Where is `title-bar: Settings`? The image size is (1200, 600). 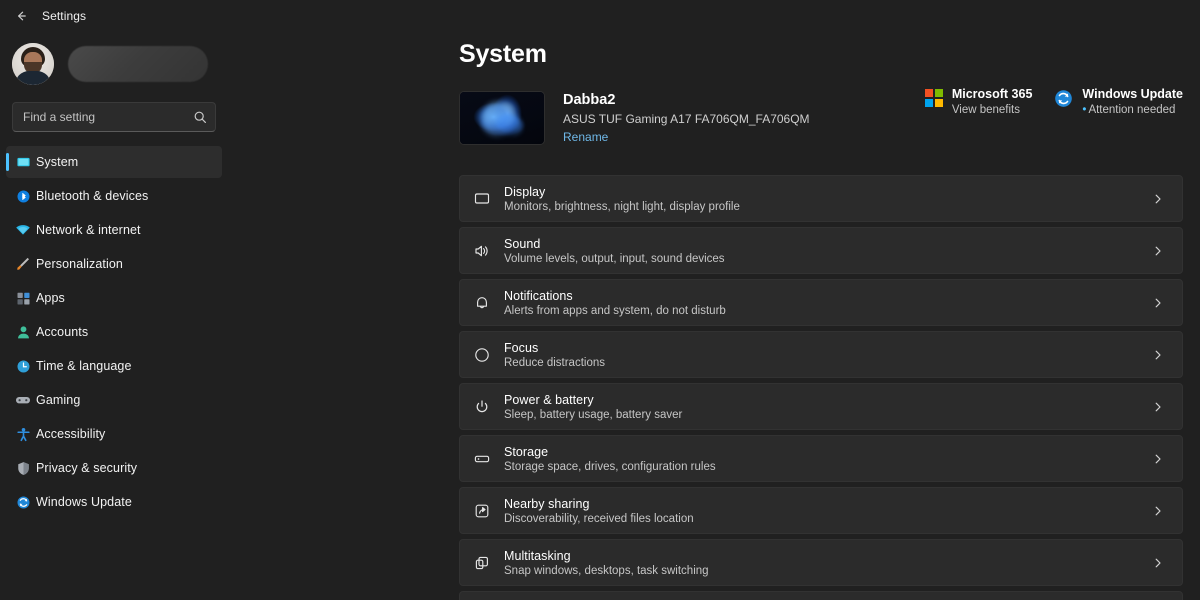
title-bar: Settings is located at coordinates (600, 16).